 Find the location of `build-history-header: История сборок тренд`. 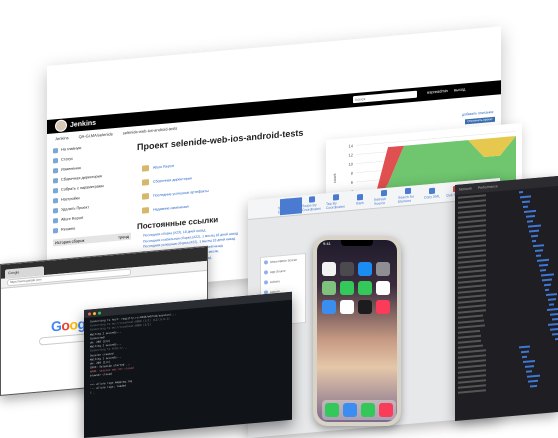

build-history-header: История сборок тренд is located at coordinates (92, 239).